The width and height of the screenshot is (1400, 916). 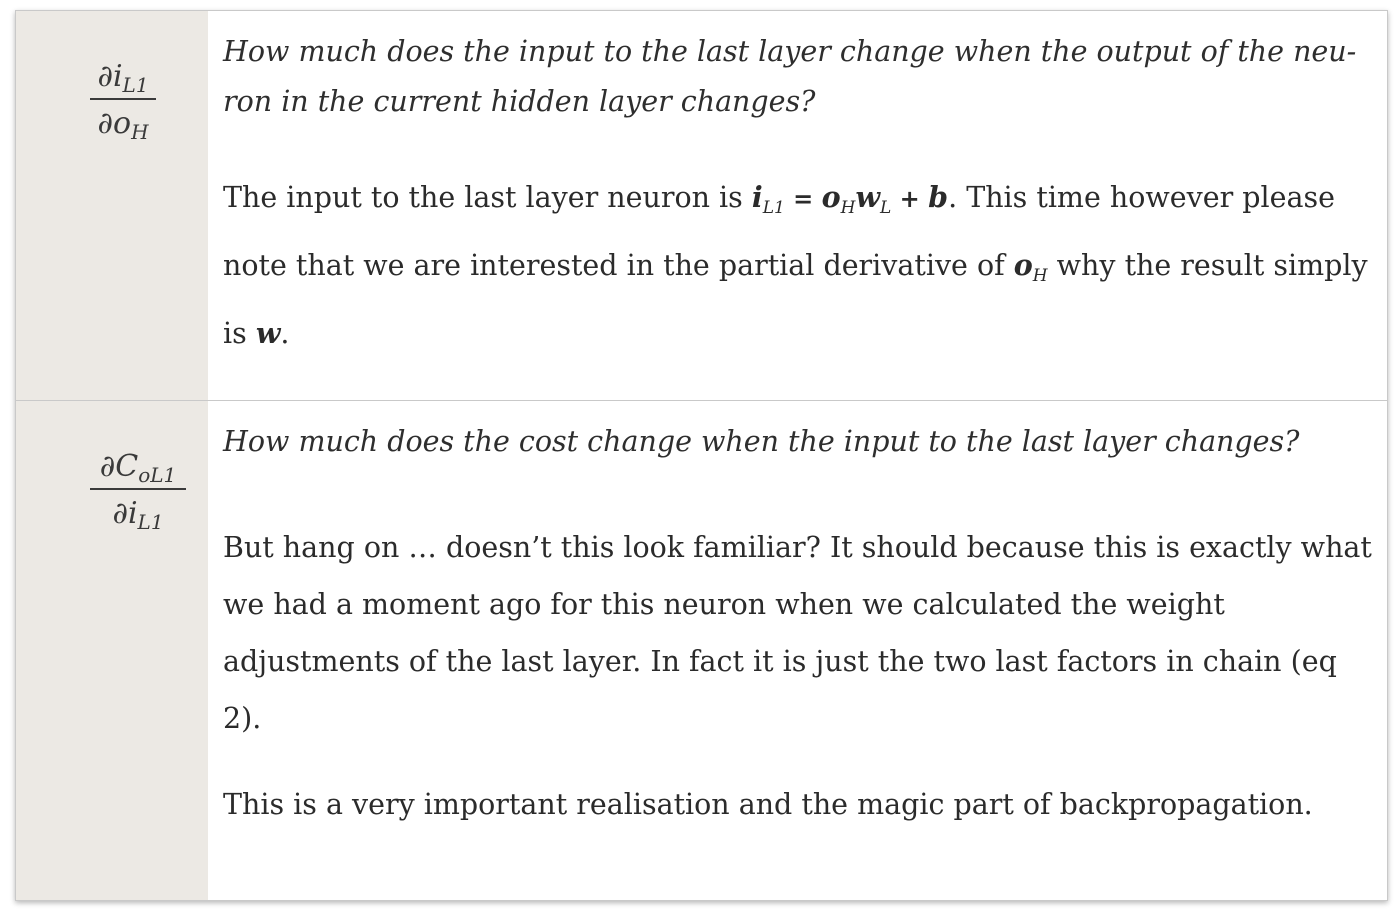 I want to click on formula-denominator: ∂iL1, so click(x=138, y=515).